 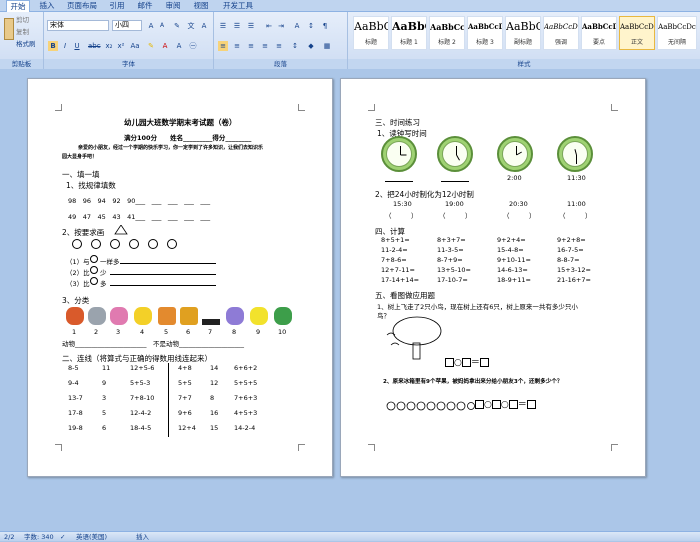 What do you see at coordinates (677, 33) in the screenshot?
I see `style-no-spacing: AaBbCcDc 无间隔` at bounding box center [677, 33].